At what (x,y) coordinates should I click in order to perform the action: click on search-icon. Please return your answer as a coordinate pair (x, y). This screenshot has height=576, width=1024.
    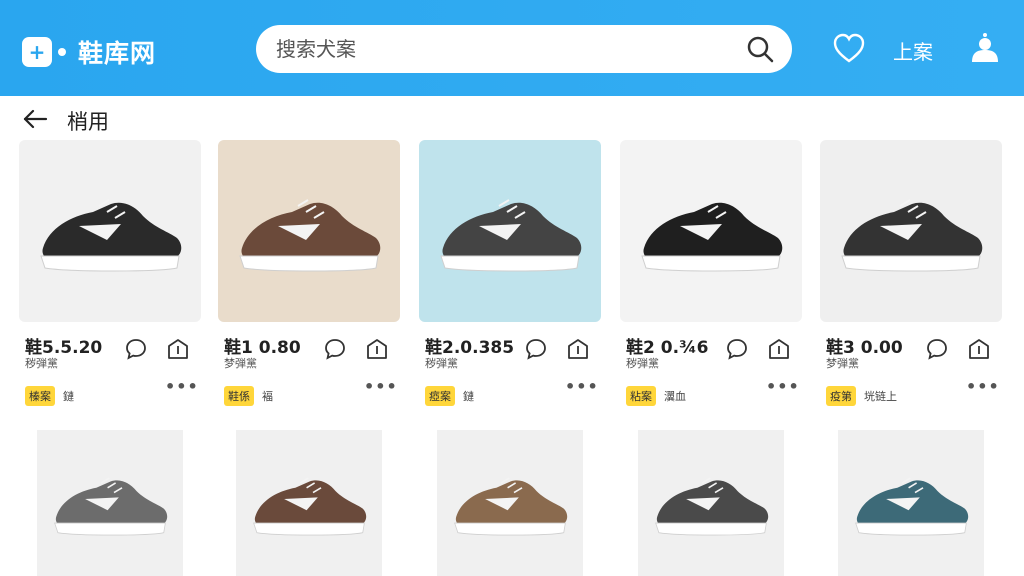
    Looking at the image, I should click on (760, 49).